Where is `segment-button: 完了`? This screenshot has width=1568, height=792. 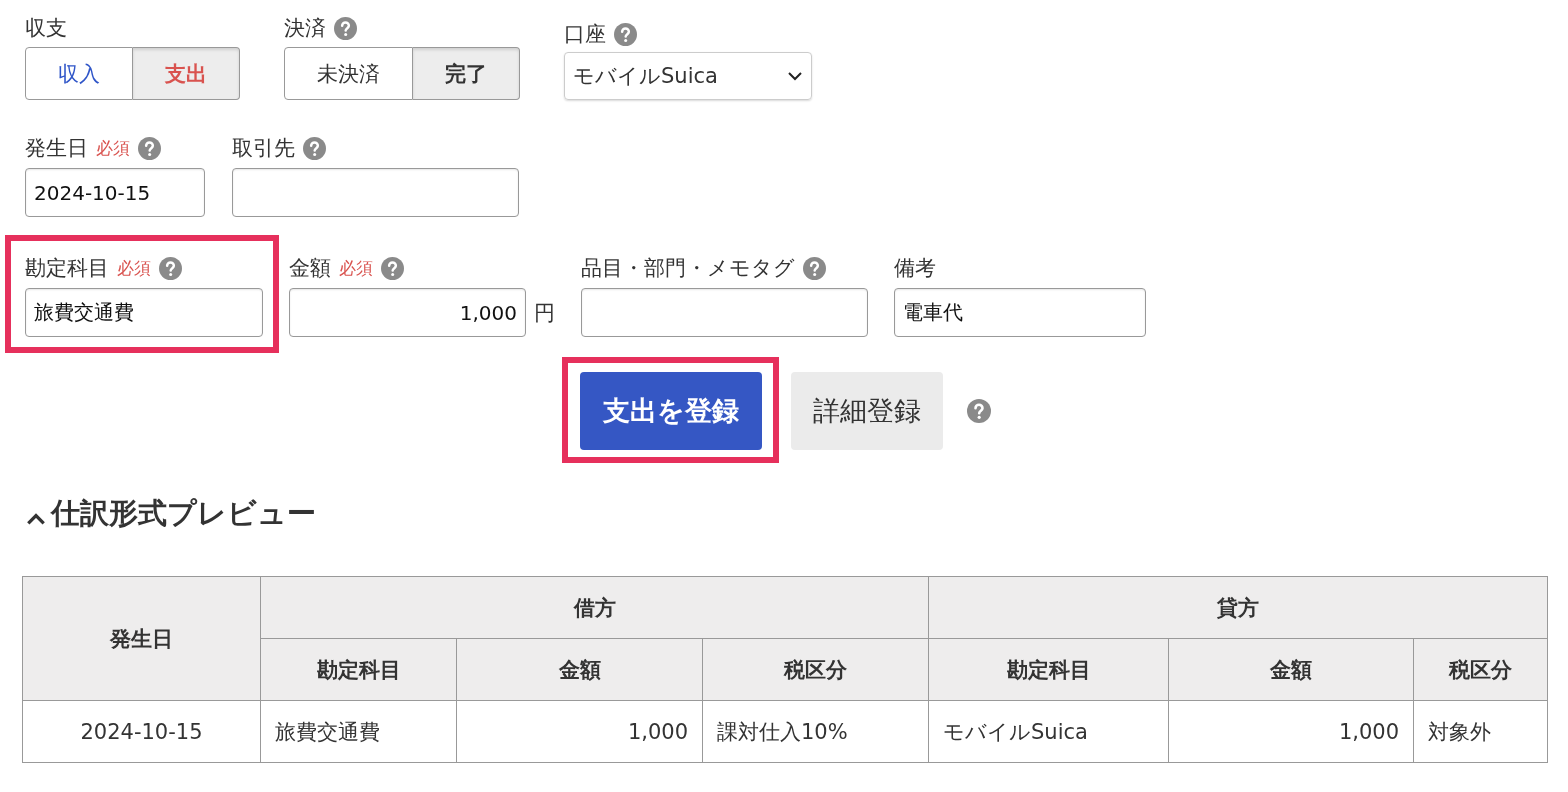
segment-button: 完了 is located at coordinates (466, 73).